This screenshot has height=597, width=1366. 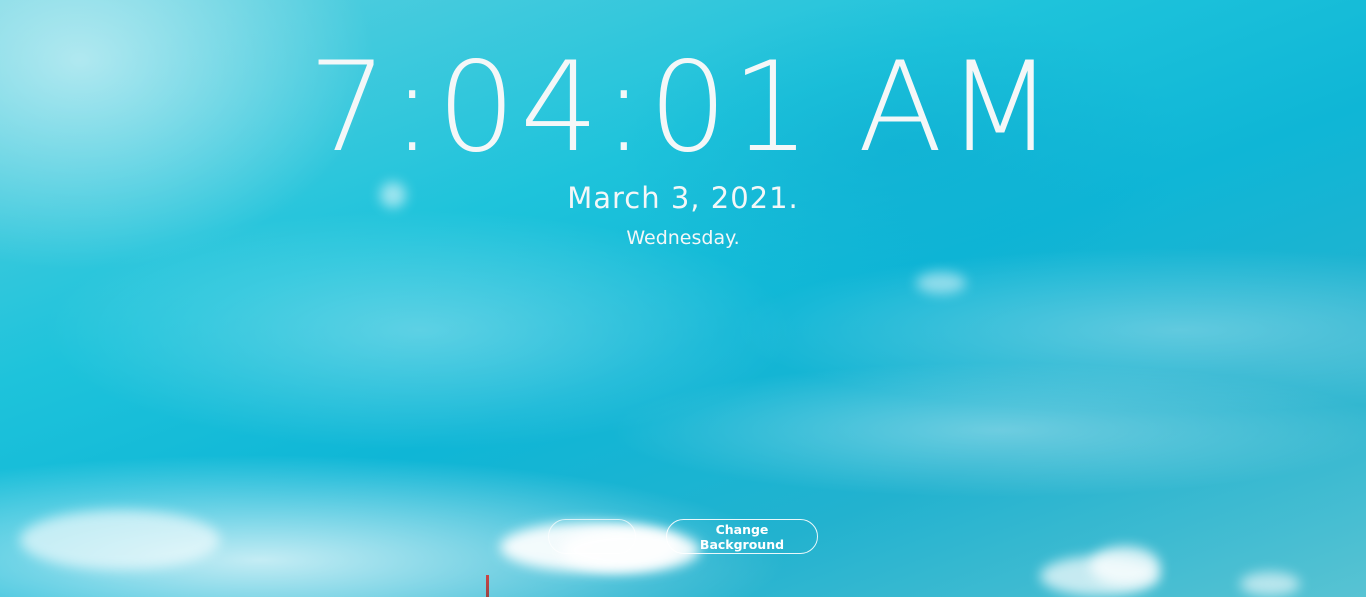 What do you see at coordinates (683, 238) in the screenshot?
I see `clock-weekday: Wednesday.` at bounding box center [683, 238].